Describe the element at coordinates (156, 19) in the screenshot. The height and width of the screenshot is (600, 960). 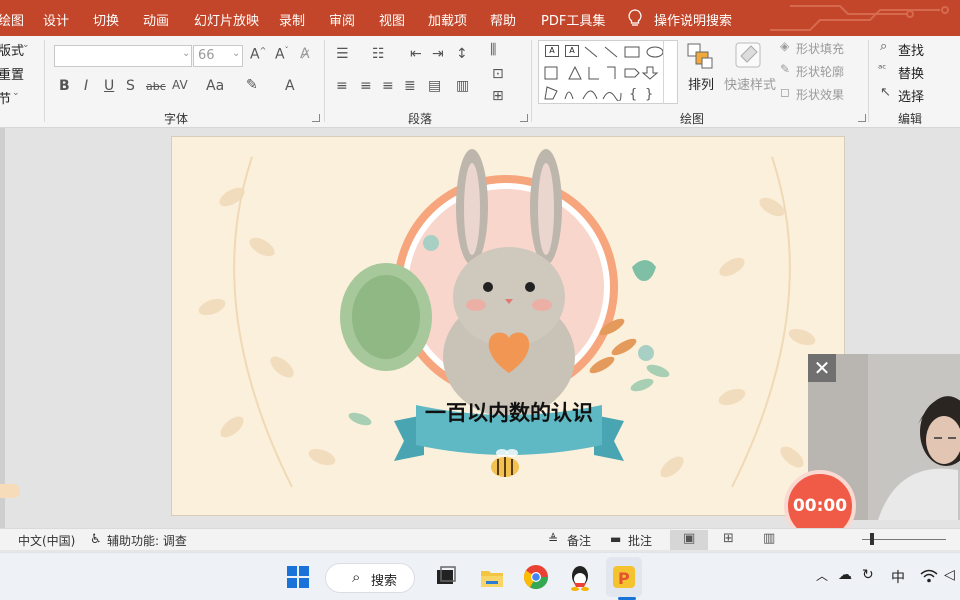
I see `tab-animations: 动画` at that location.